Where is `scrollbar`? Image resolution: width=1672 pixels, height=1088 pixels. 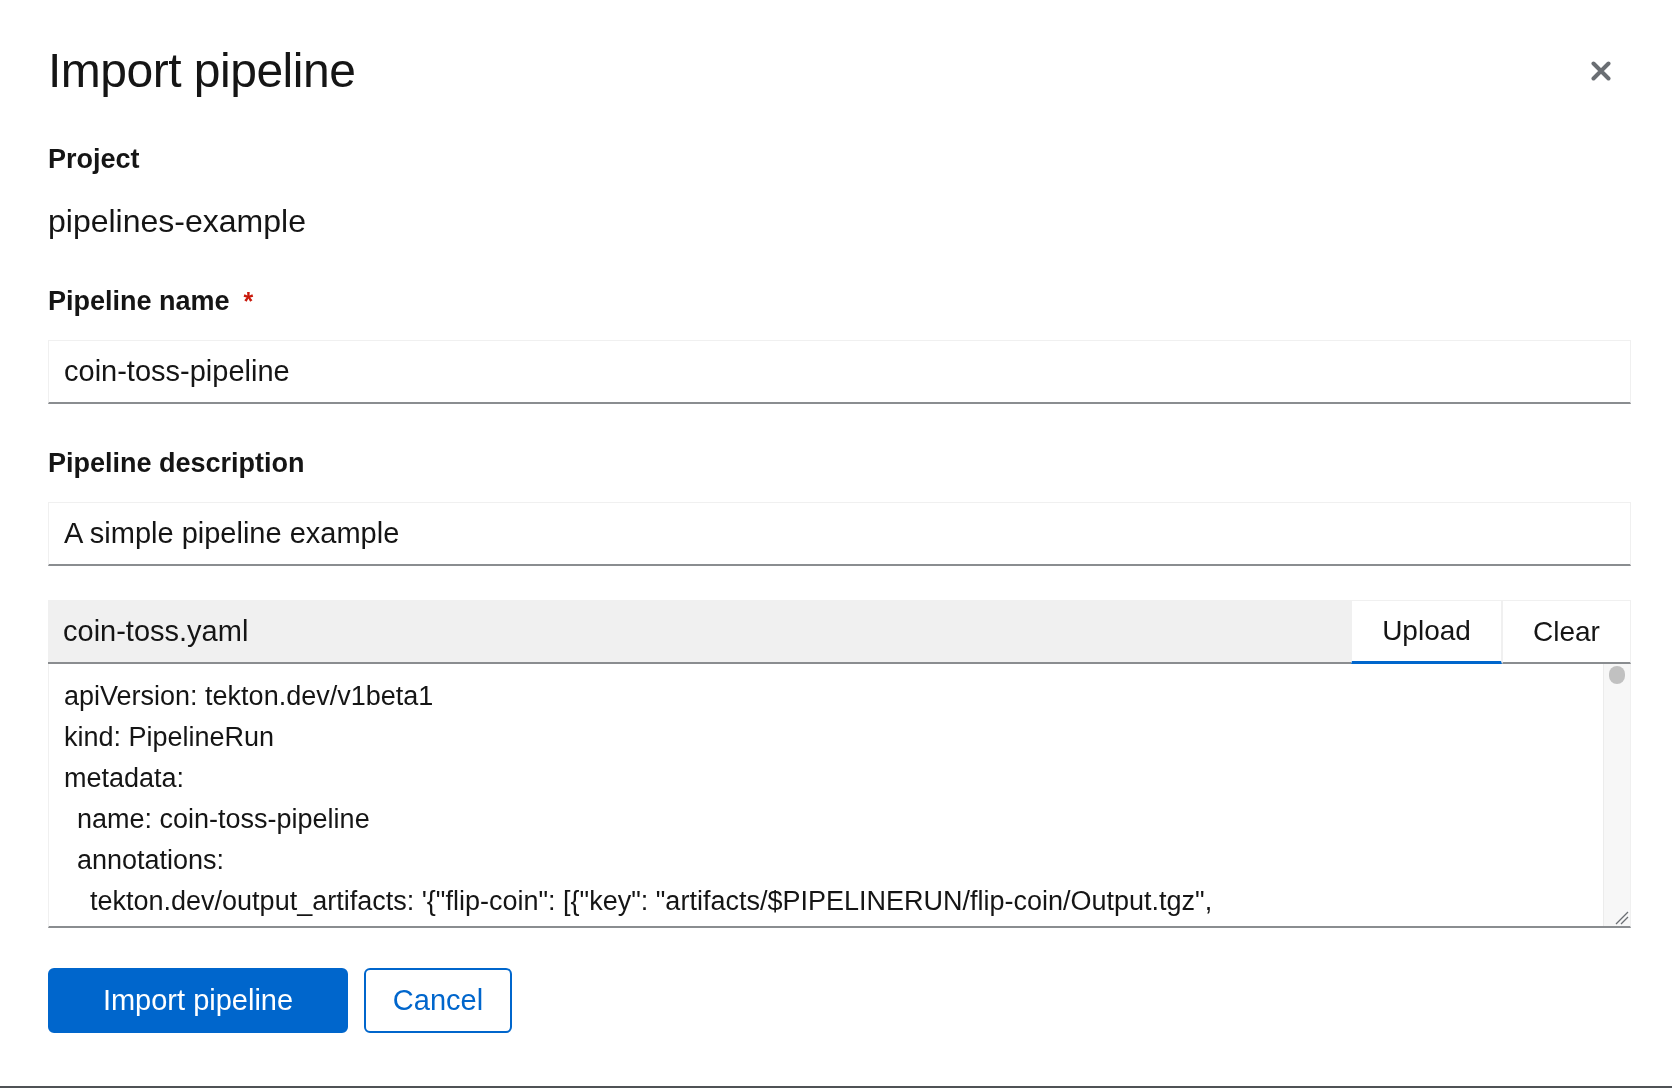 scrollbar is located at coordinates (1616, 795).